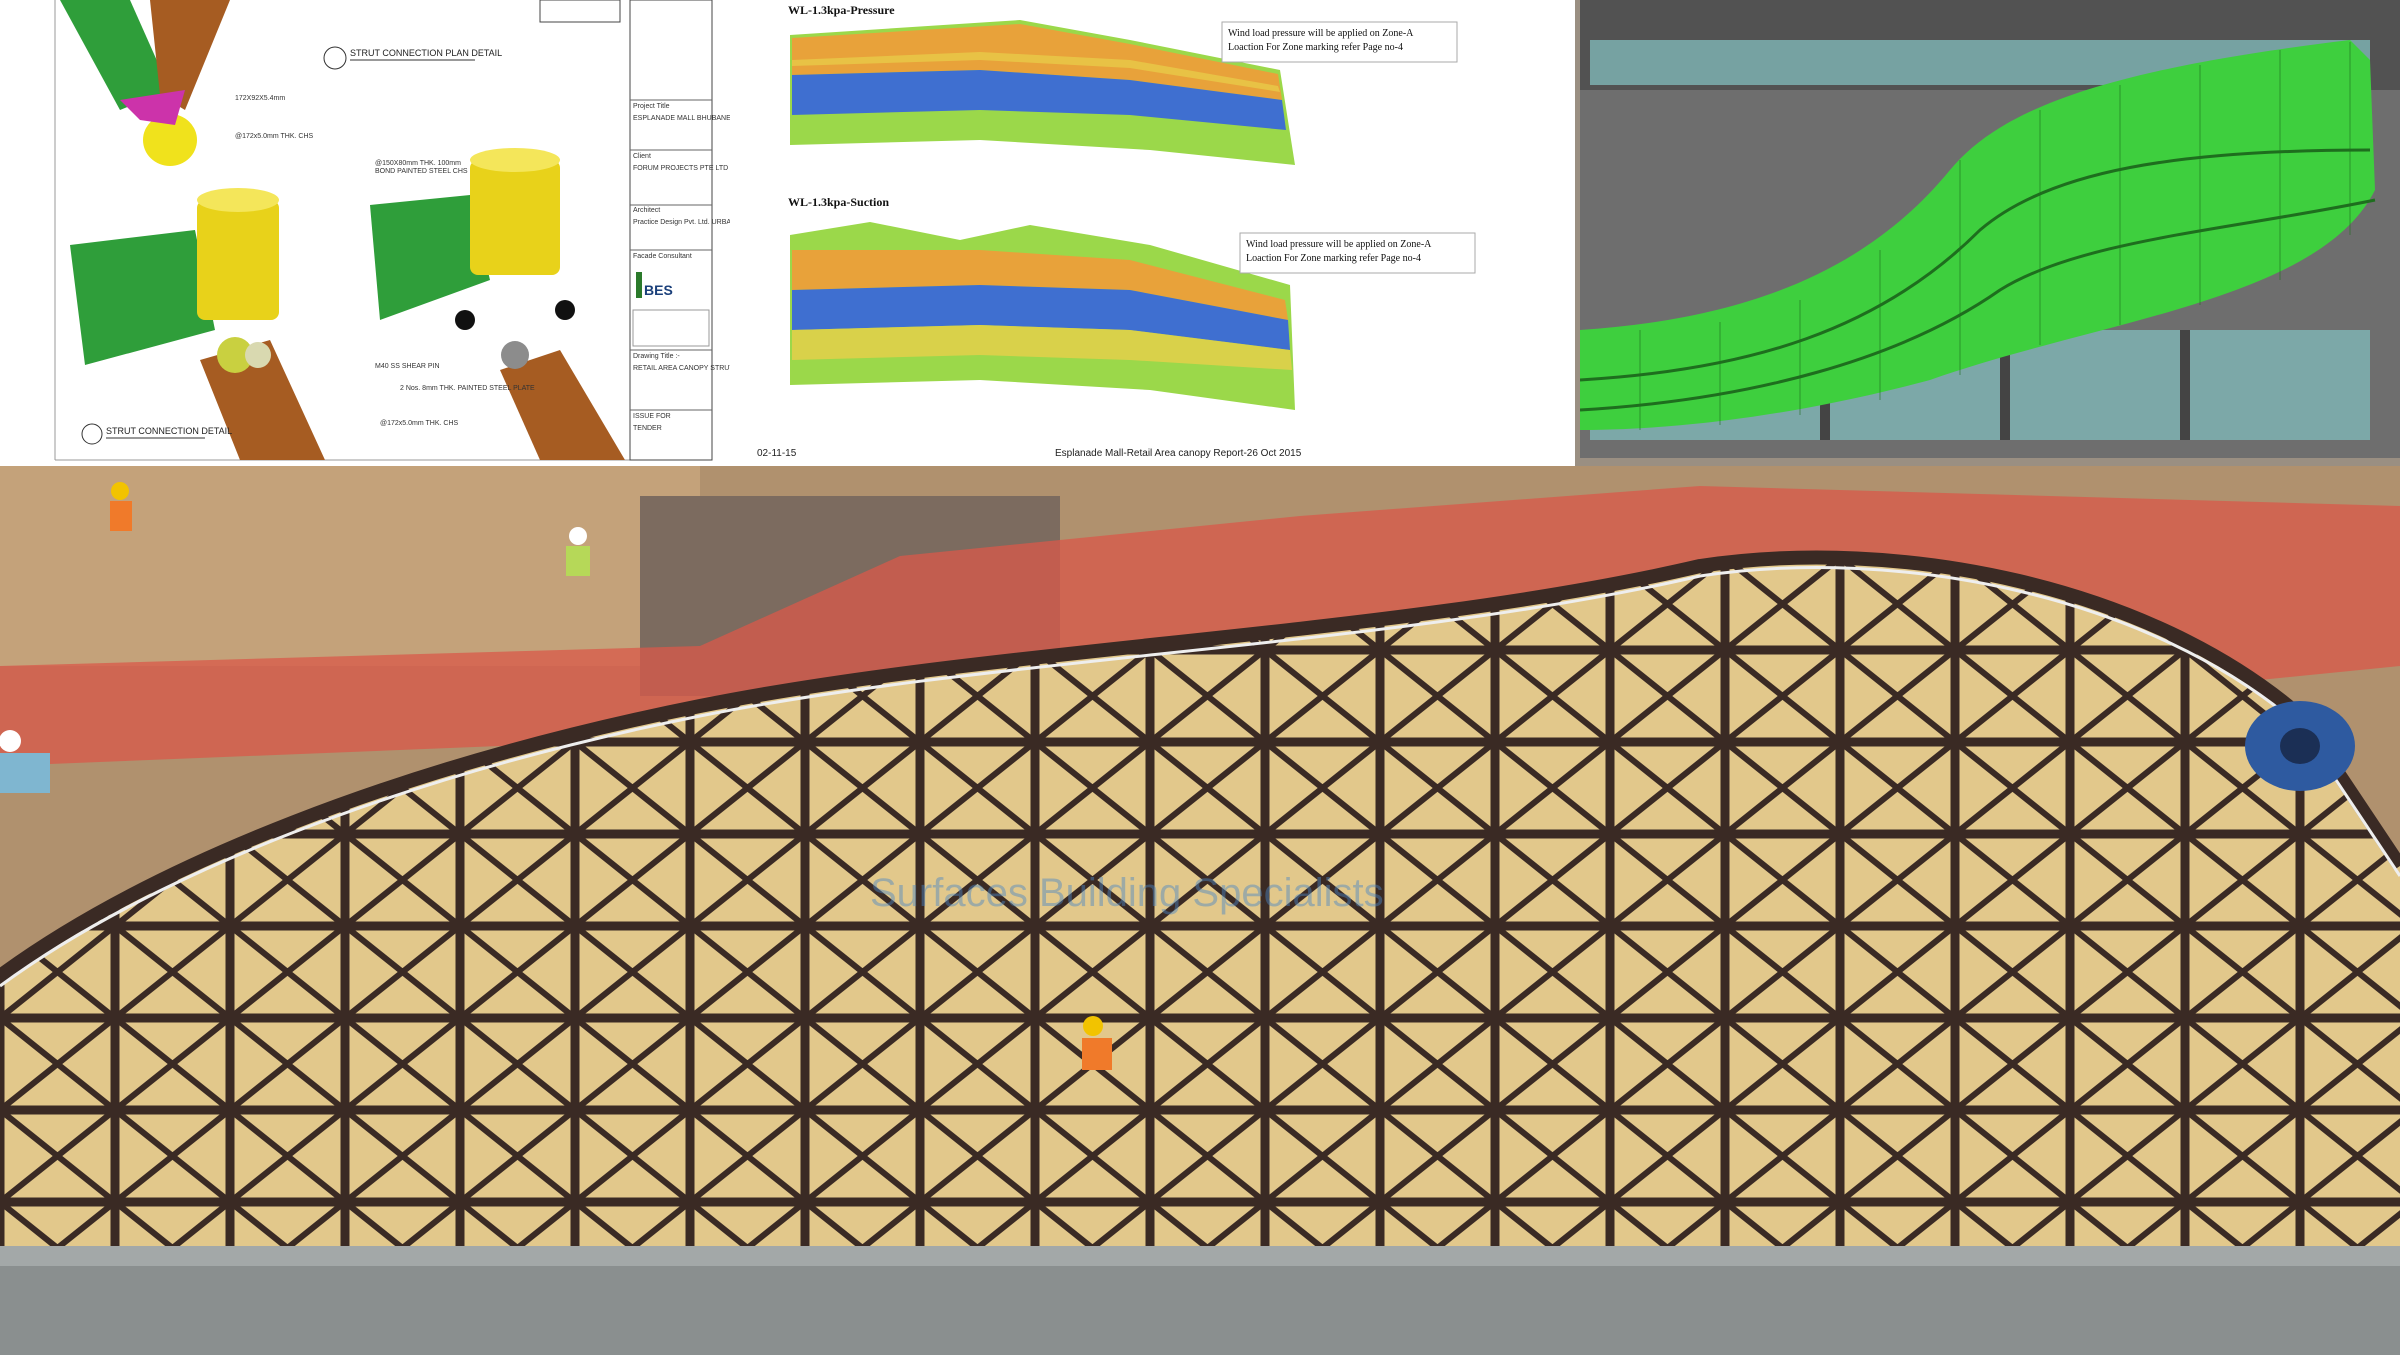 This screenshot has height=1355, width=2400. Describe the element at coordinates (662, 256) in the screenshot. I see `facade-label: Facade Consultant` at that location.